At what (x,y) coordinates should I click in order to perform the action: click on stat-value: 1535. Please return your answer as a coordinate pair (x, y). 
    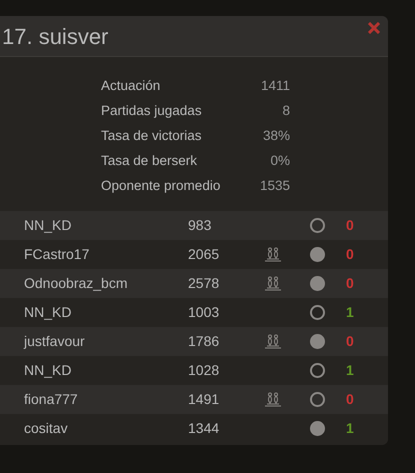
    Looking at the image, I should click on (275, 186).